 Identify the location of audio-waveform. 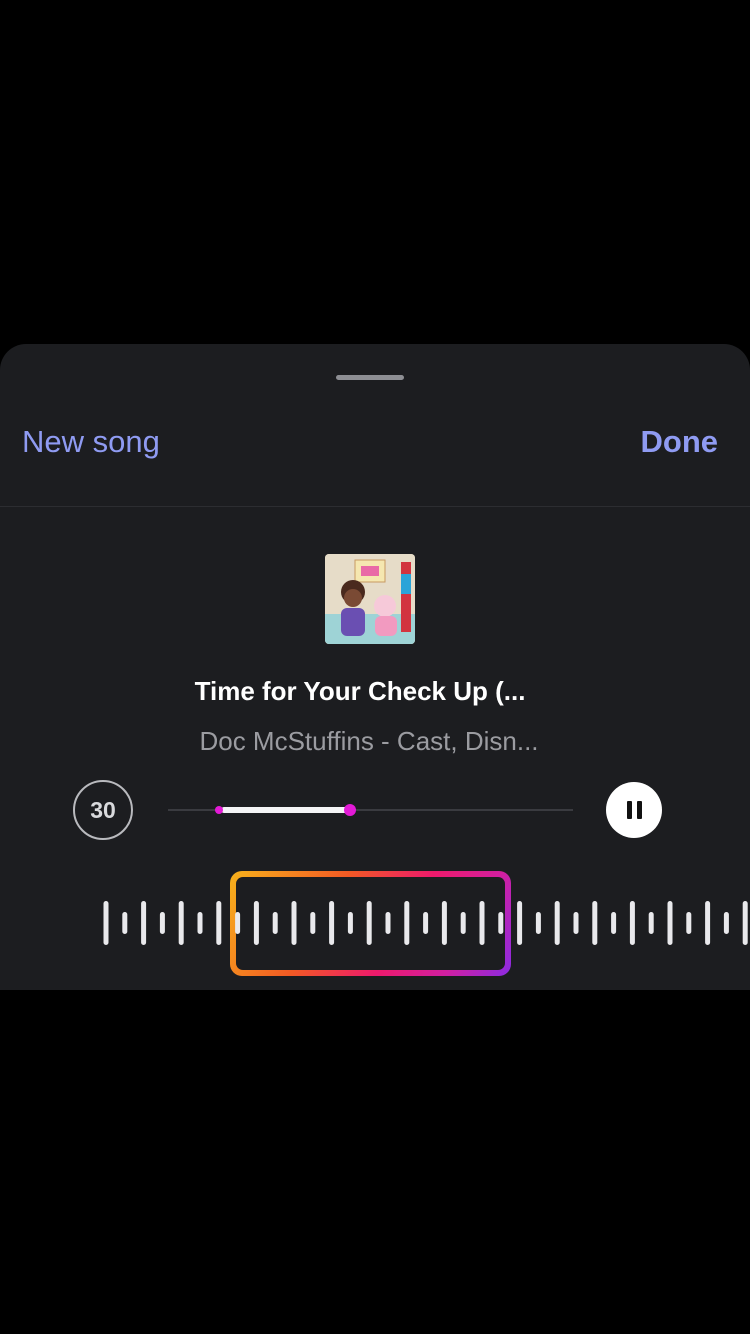
(375, 922).